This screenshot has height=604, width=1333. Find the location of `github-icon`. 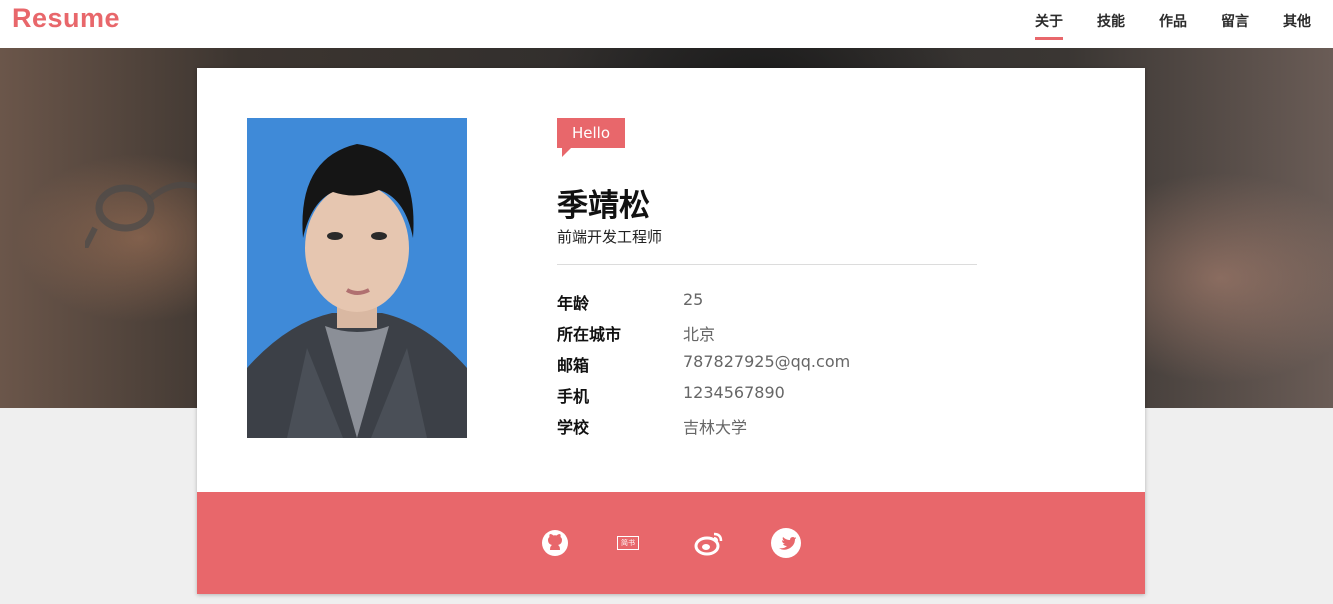

github-icon is located at coordinates (555, 543).